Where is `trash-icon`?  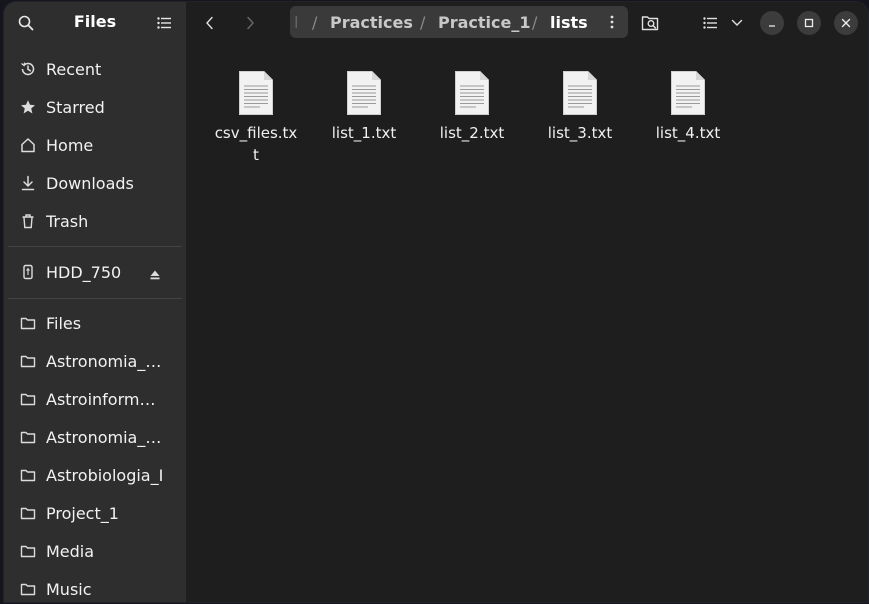
trash-icon is located at coordinates (28, 221).